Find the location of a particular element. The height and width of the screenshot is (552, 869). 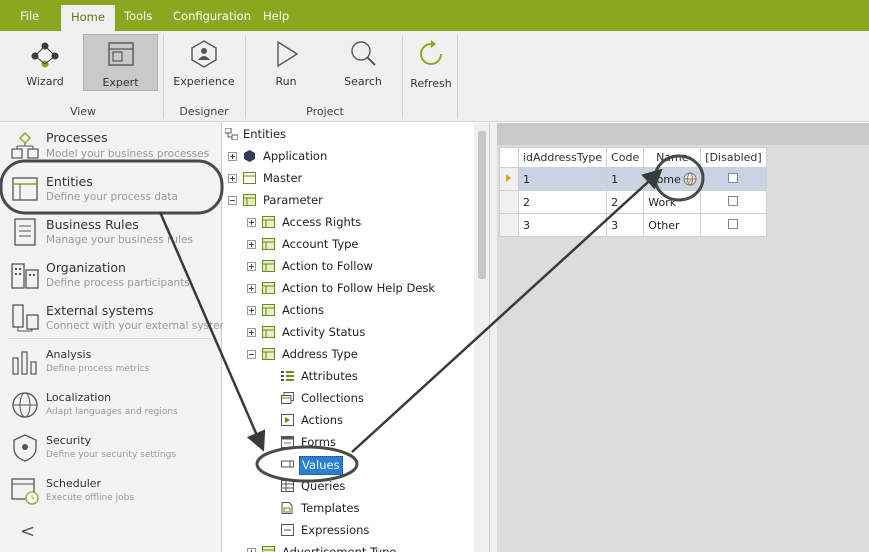

globe-icon is located at coordinates (690, 179).